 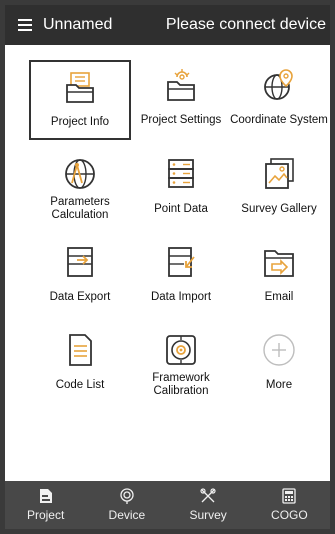 I want to click on nav-device: Device, so click(x=126, y=505).